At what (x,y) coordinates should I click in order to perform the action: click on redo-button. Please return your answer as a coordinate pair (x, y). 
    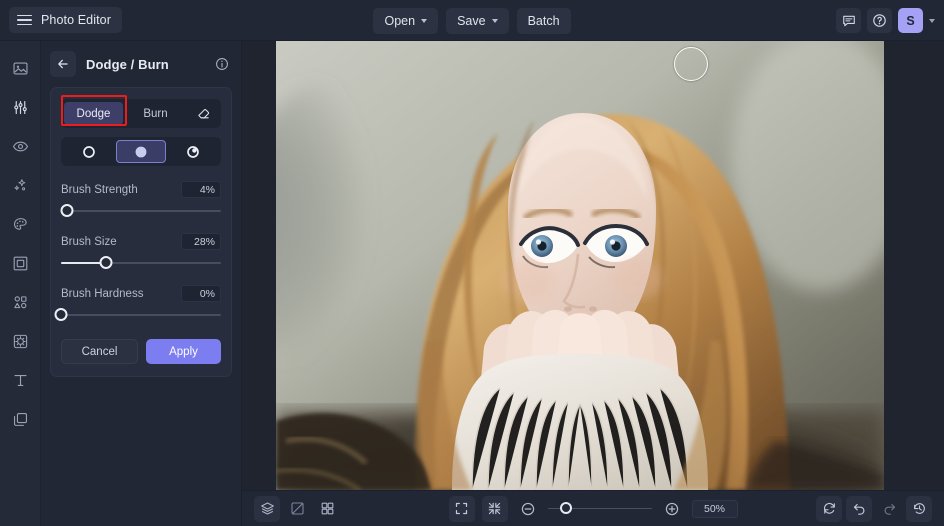
    Looking at the image, I should click on (889, 509).